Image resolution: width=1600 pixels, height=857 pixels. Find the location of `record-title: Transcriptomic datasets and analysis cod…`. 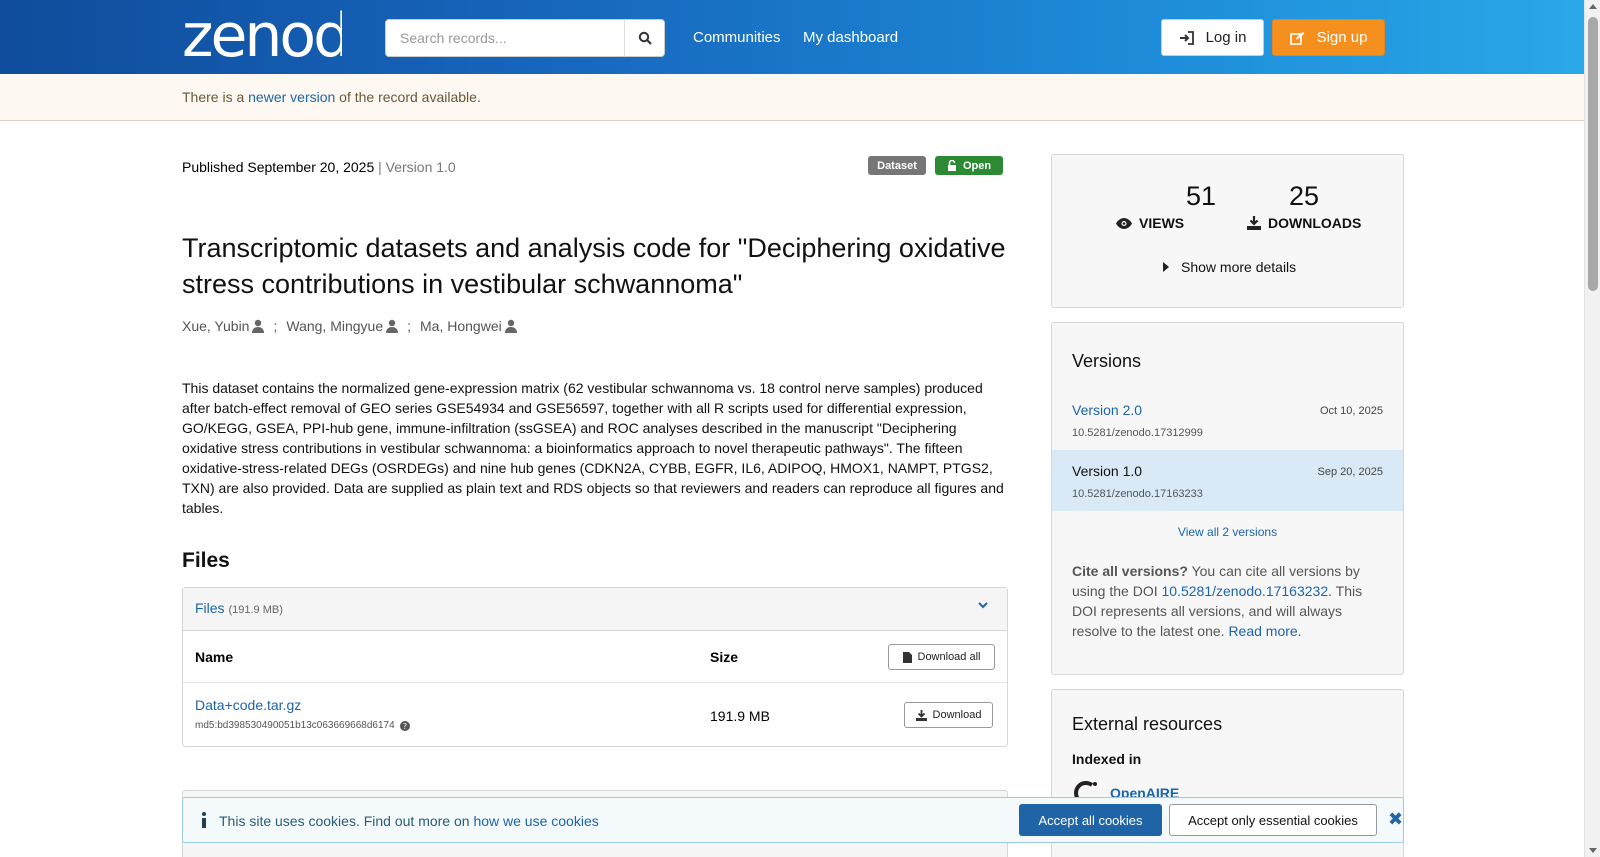

record-title: Transcriptomic datasets and analysis cod… is located at coordinates (594, 266).